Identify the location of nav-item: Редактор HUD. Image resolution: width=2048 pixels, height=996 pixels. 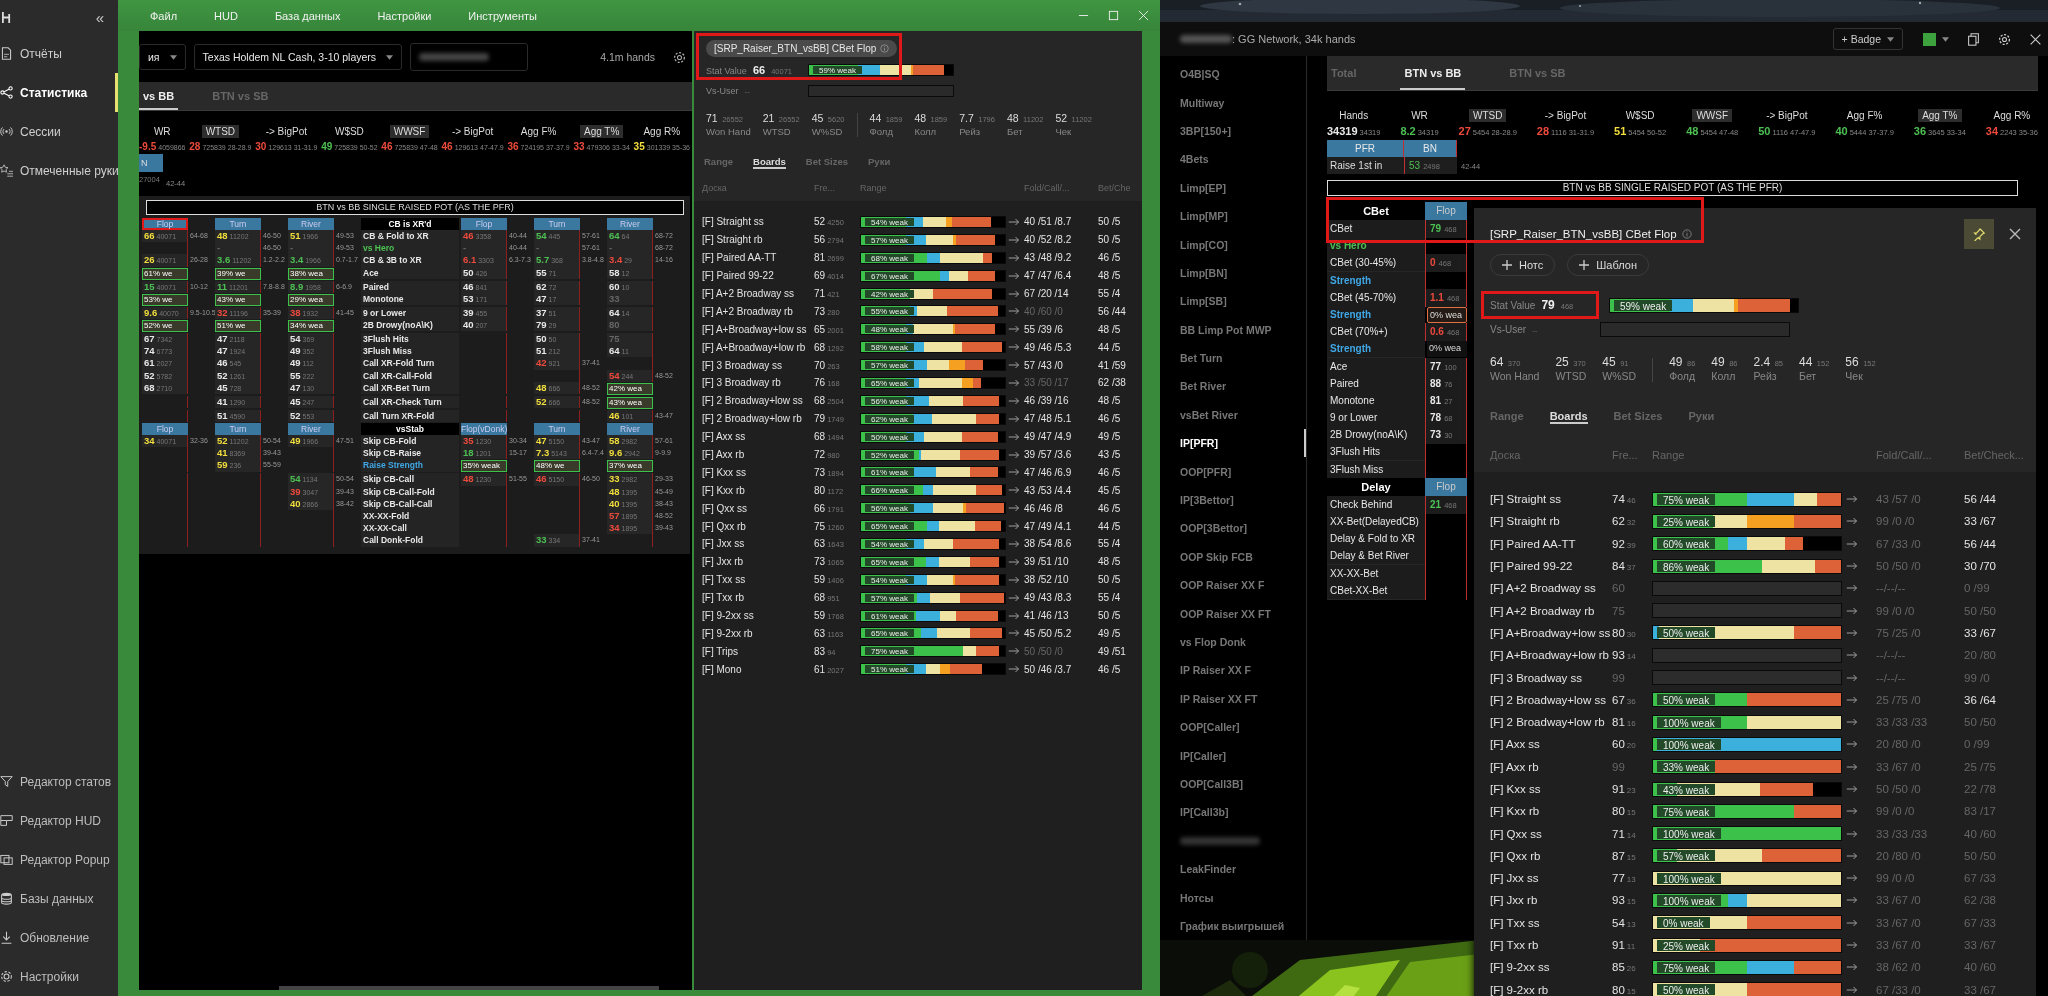
(59, 820).